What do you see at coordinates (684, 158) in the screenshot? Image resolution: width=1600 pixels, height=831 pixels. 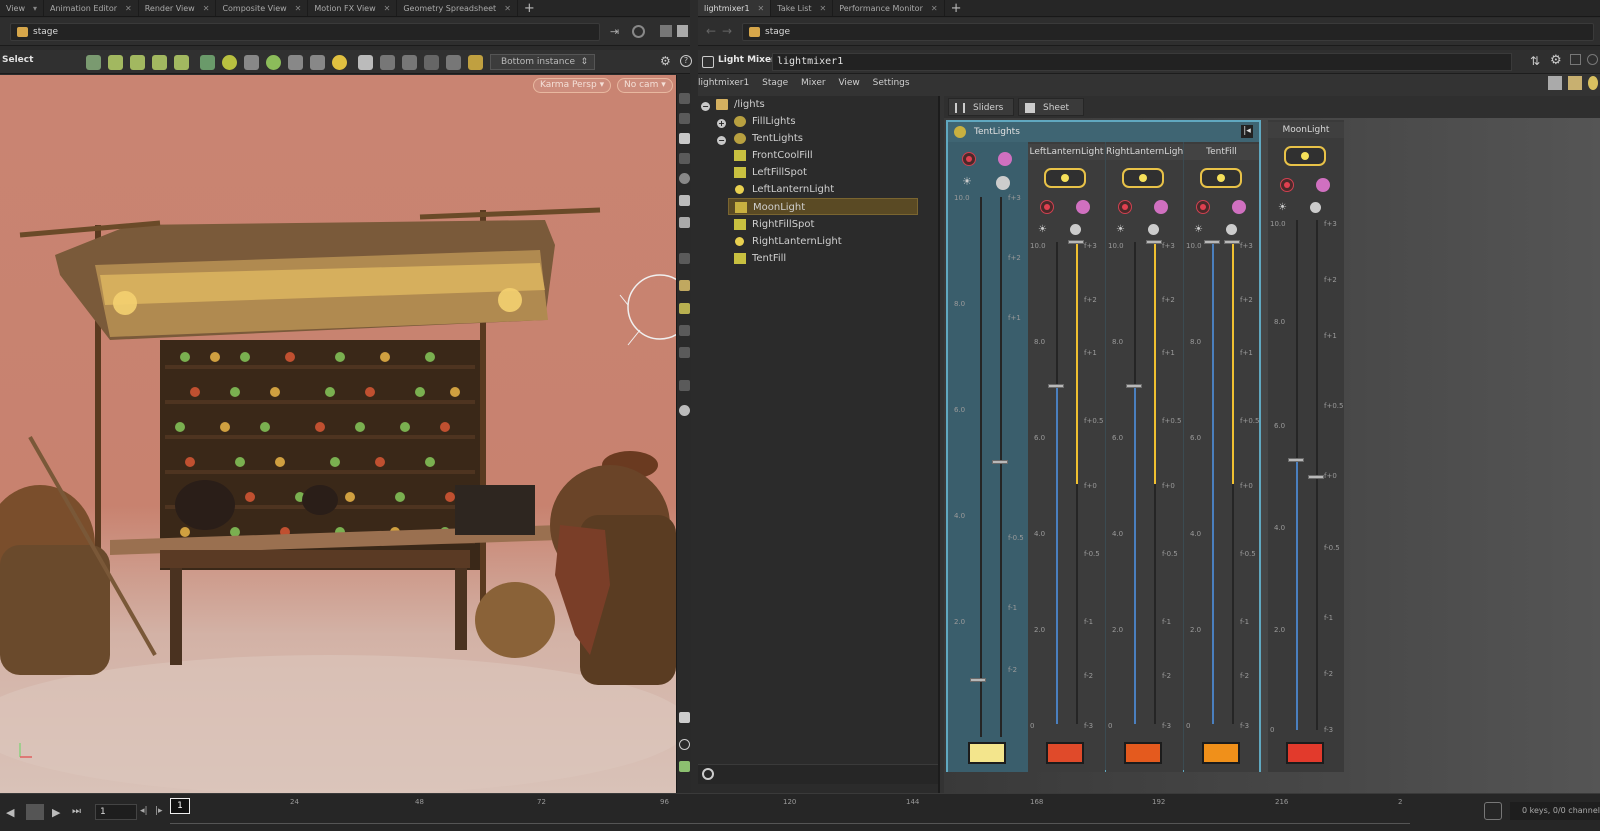 I see `camera-pin-icon` at bounding box center [684, 158].